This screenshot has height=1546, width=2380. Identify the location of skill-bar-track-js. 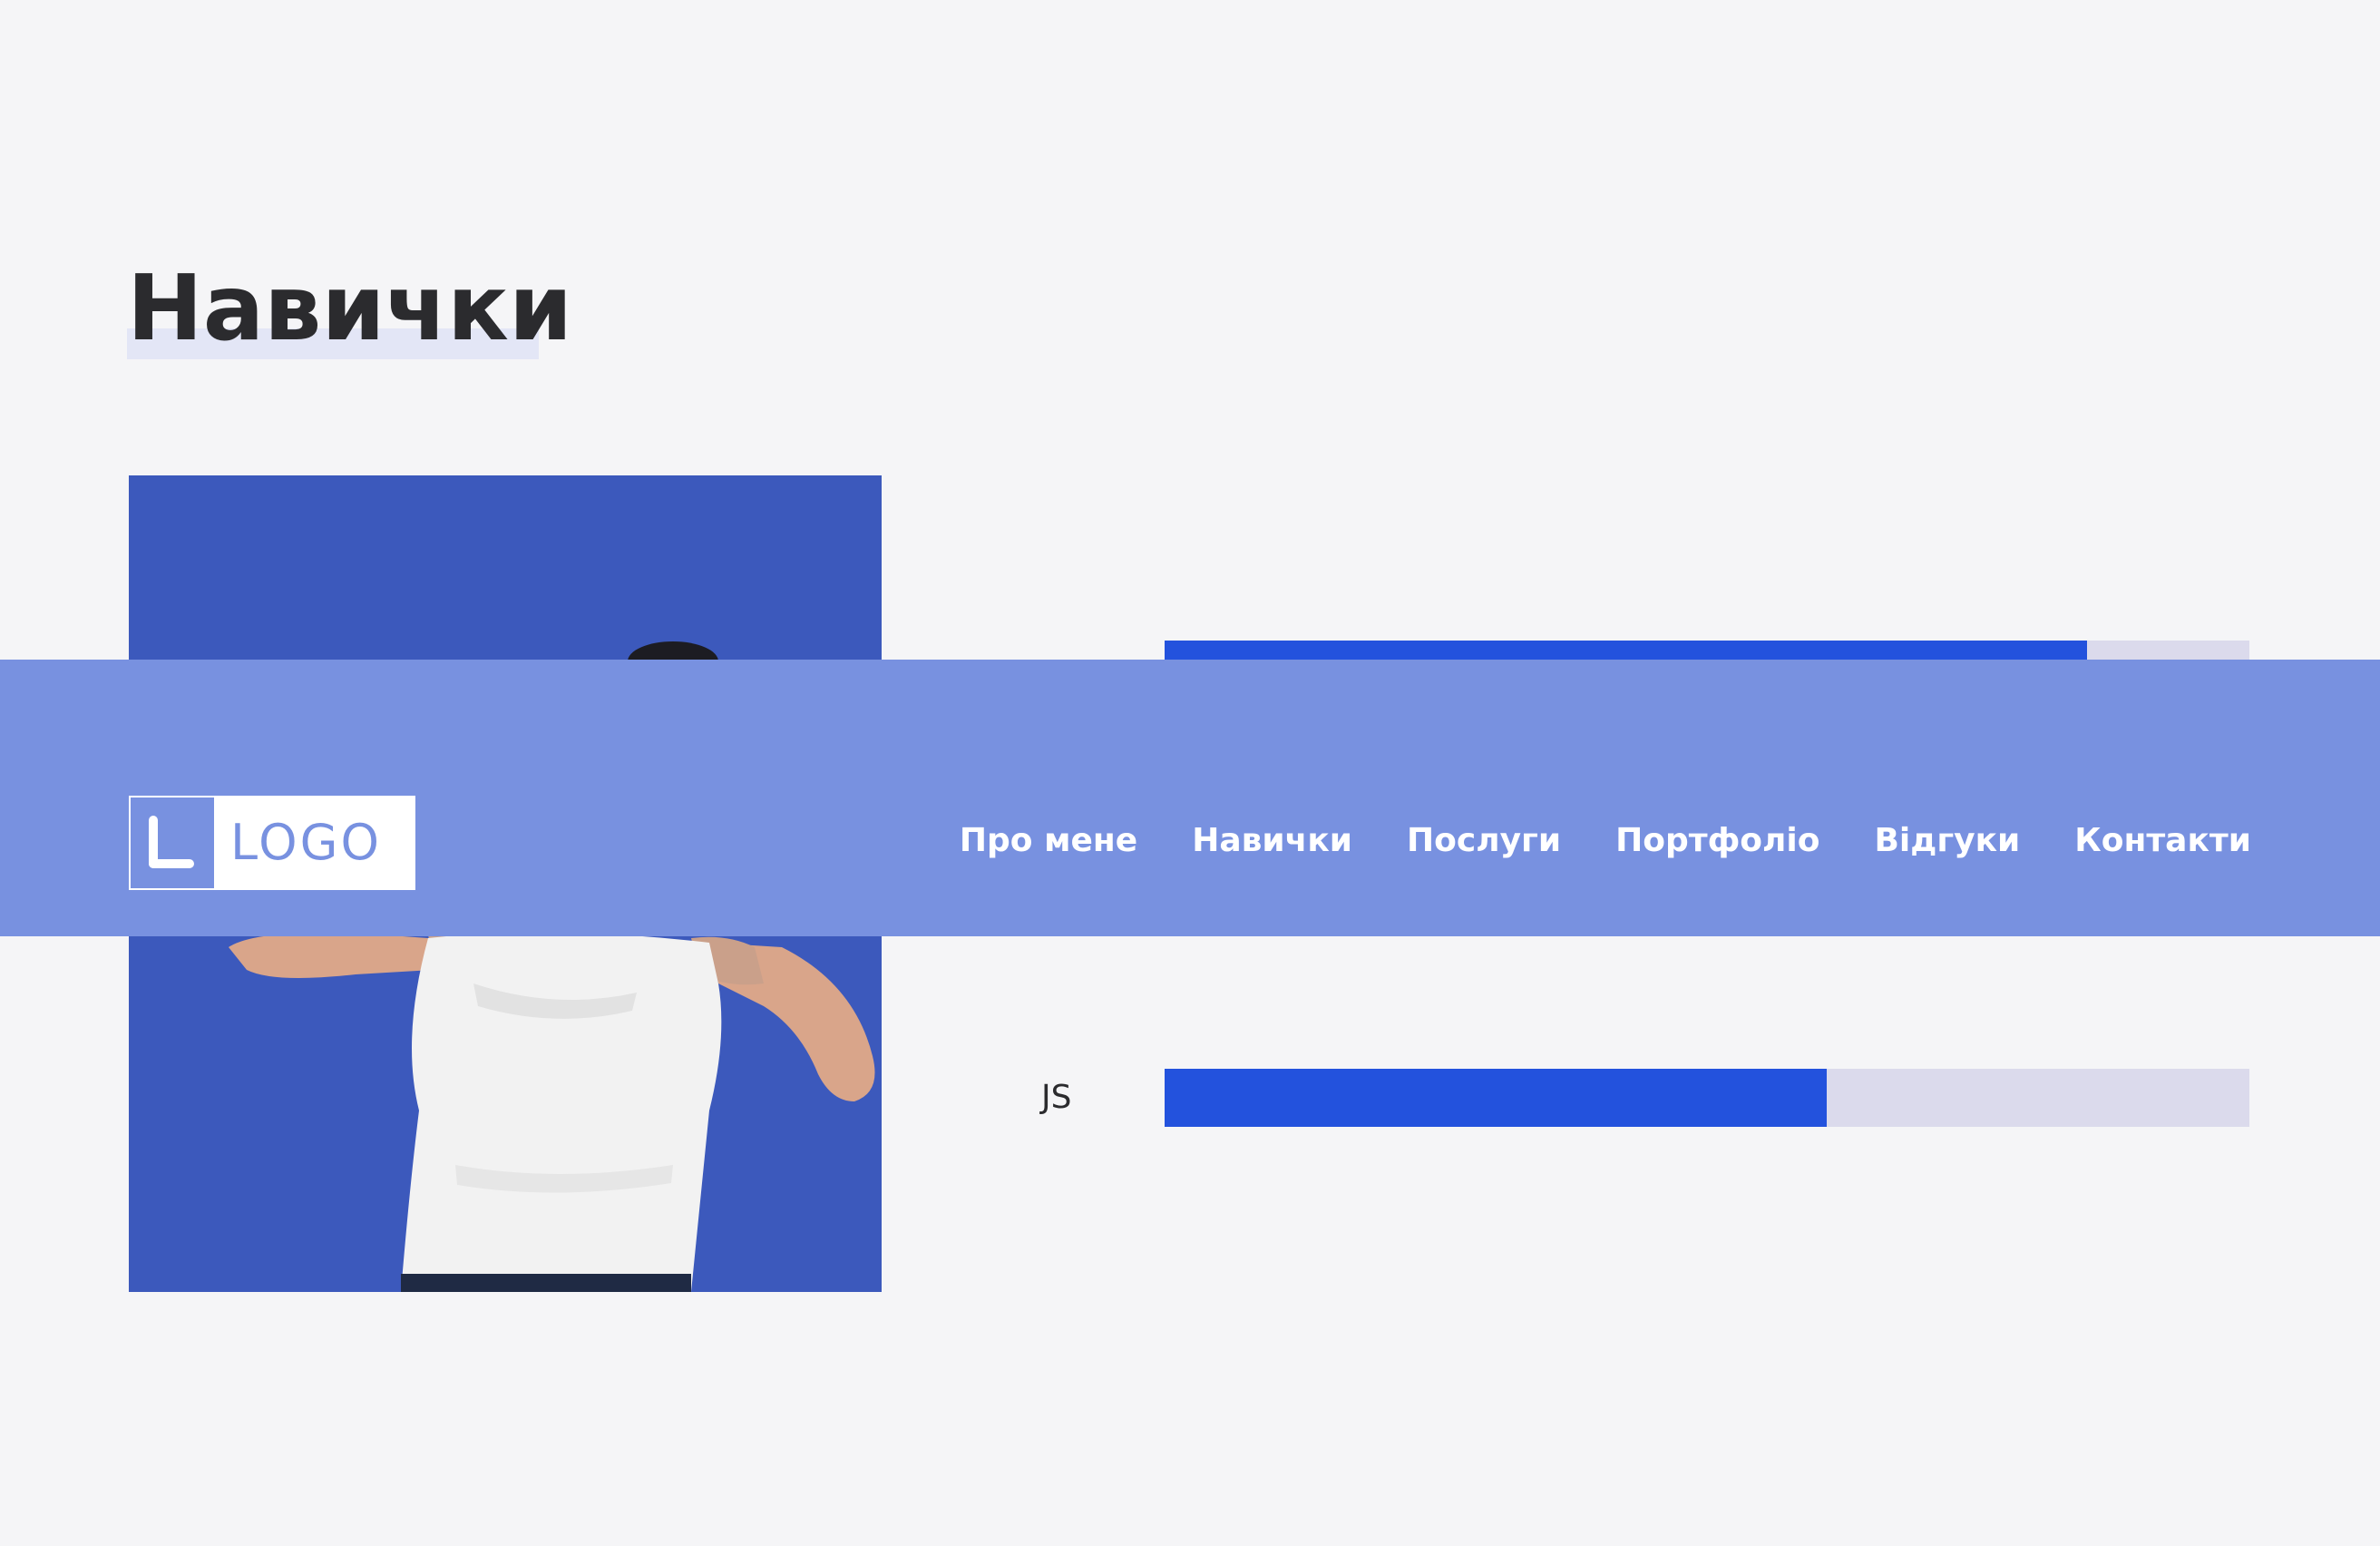
(1707, 1098).